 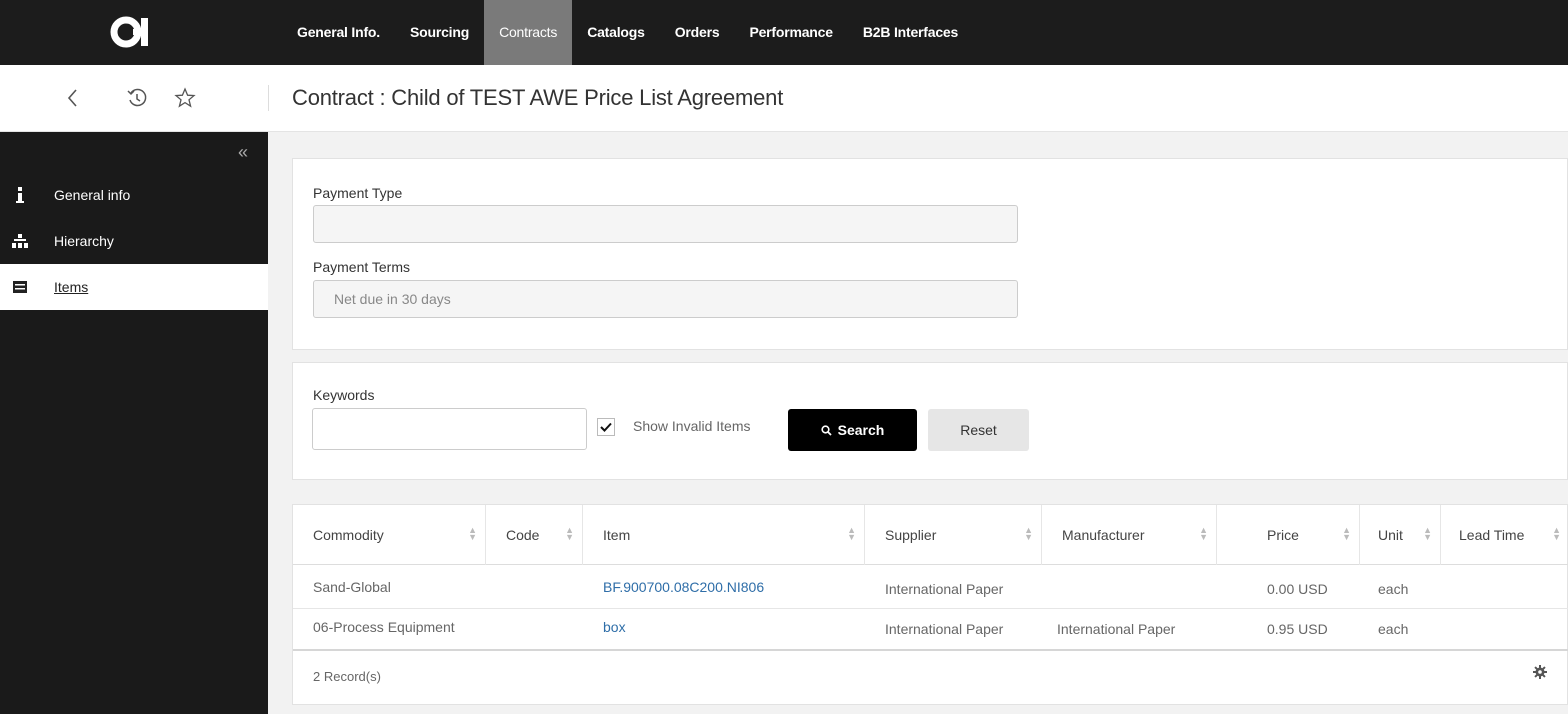 I want to click on hierarchy-icon, so click(x=20, y=241).